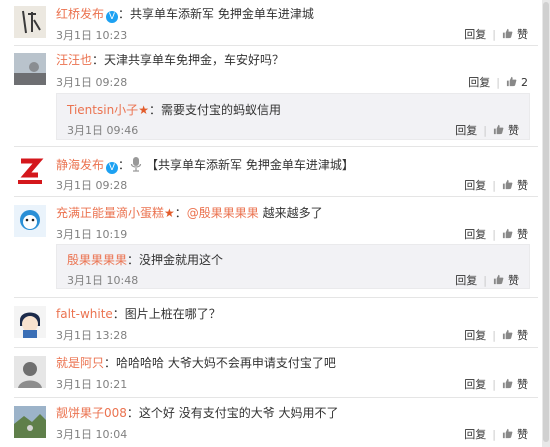  Describe the element at coordinates (223, 213) in the screenshot. I see `mention-link: @殷果果果果` at that location.